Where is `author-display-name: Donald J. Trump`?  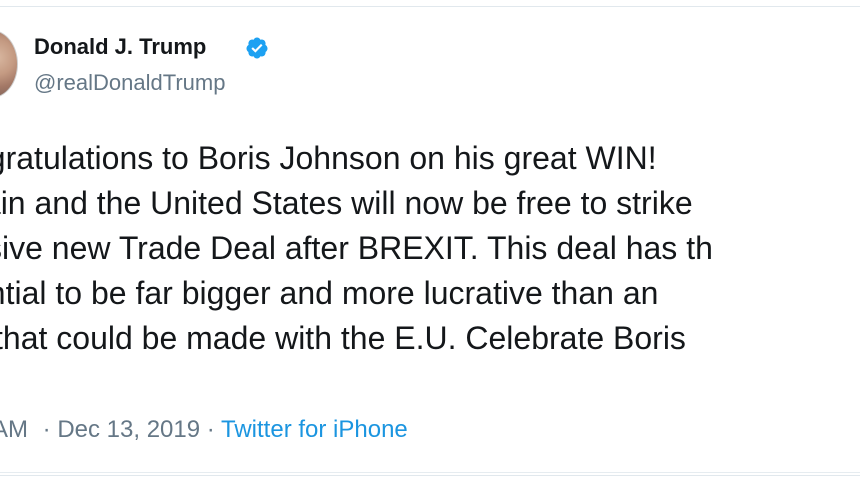
author-display-name: Donald J. Trump is located at coordinates (120, 47).